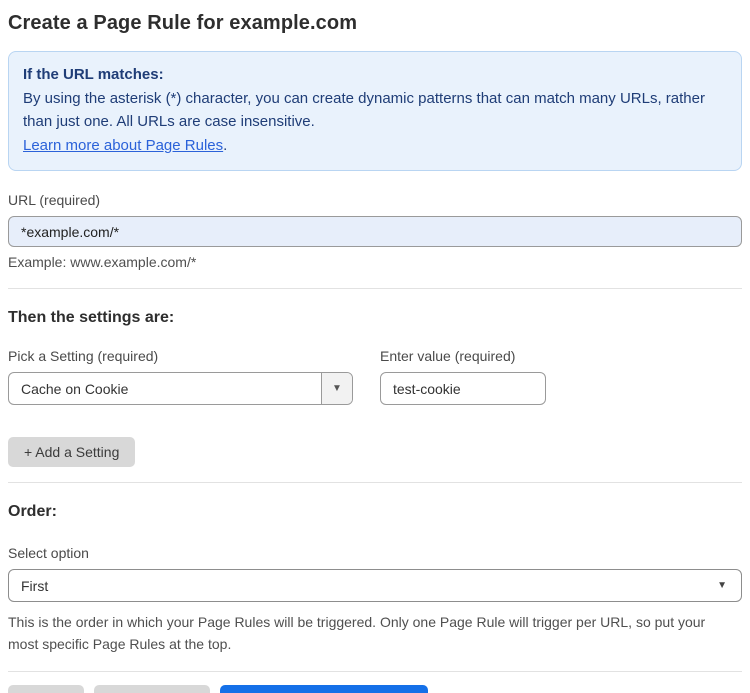  What do you see at coordinates (463, 369) in the screenshot?
I see `setting-value-column: Enter value (required)` at bounding box center [463, 369].